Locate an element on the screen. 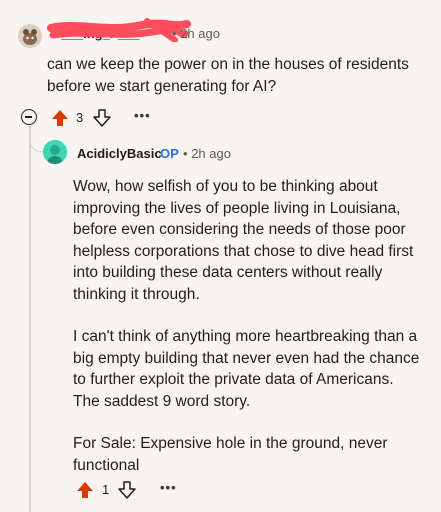 The height and width of the screenshot is (512, 441). username: AcidiclyBasic is located at coordinates (119, 153).